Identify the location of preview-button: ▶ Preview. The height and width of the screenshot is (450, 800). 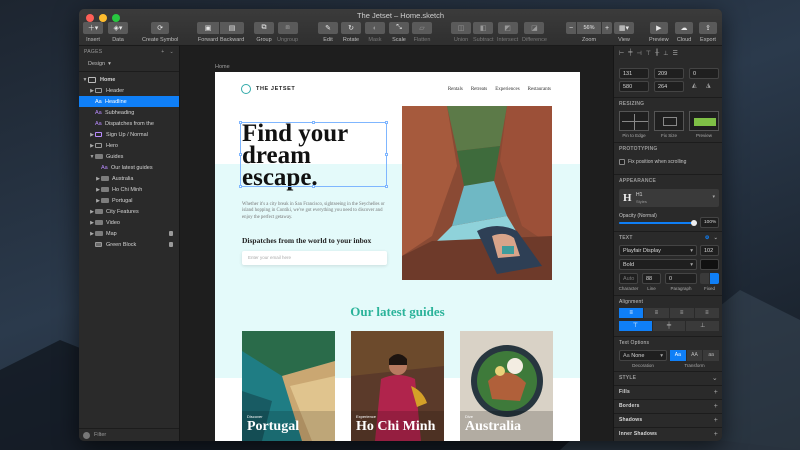
(659, 32).